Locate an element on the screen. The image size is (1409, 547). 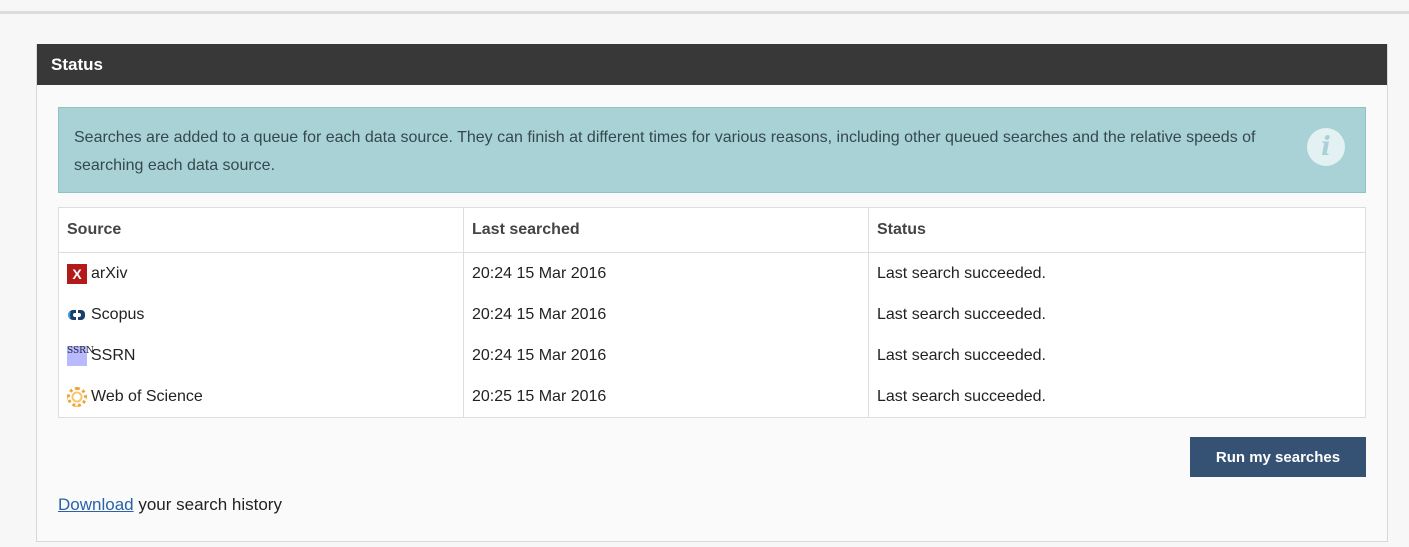
download-history: Download your search history is located at coordinates (170, 505).